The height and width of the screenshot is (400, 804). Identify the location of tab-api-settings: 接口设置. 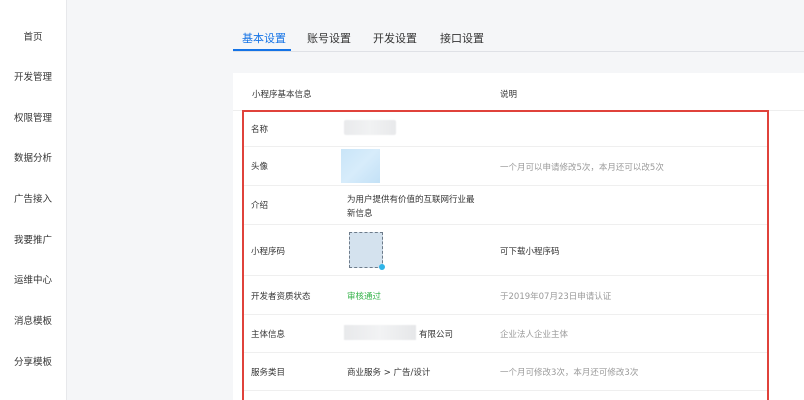
(462, 38).